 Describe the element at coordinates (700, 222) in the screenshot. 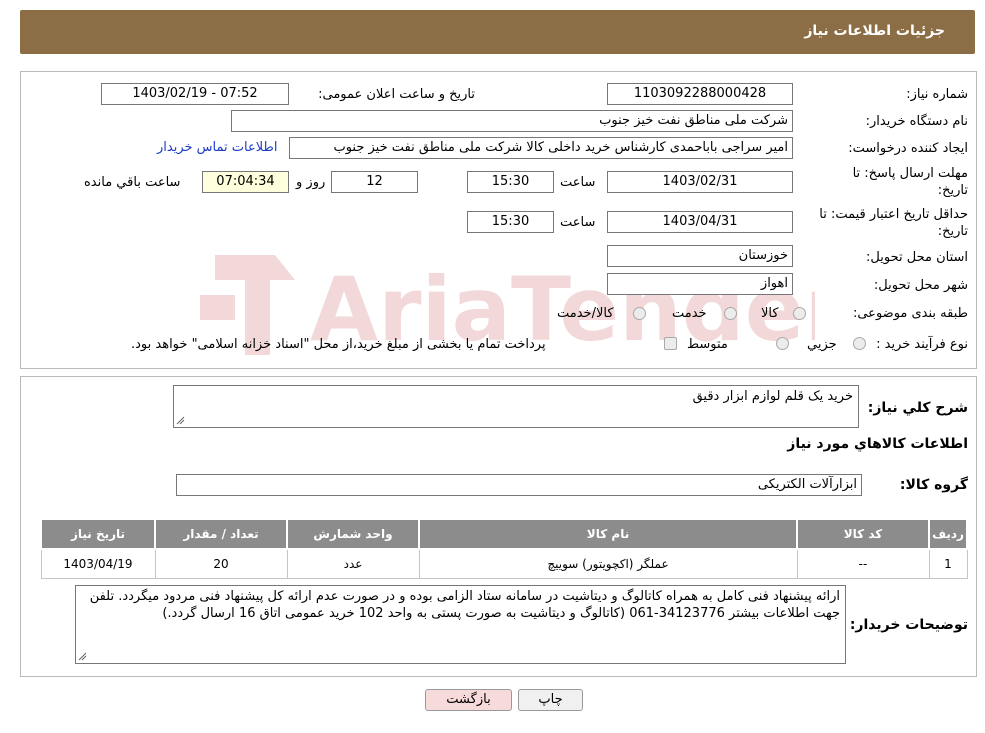

I see `validity-date-field: 1403/04/31` at that location.